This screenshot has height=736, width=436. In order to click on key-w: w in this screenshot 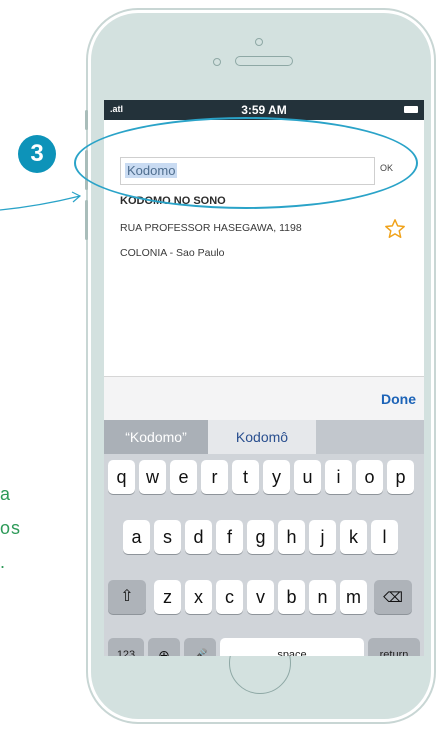, I will do `click(152, 477)`.